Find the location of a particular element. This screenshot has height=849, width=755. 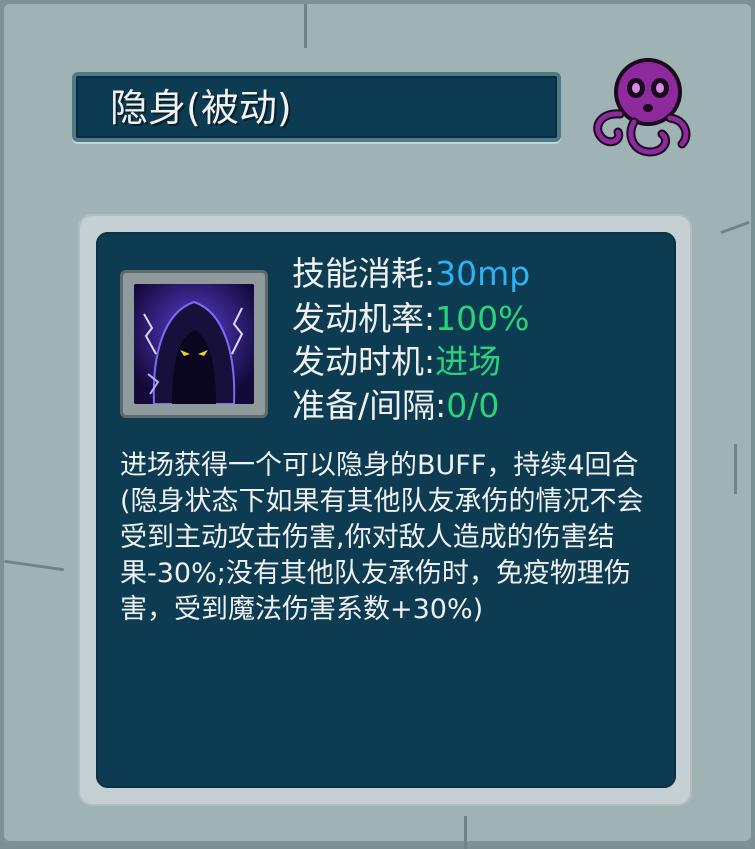

stat-mp-cost: 技能消耗:30mp is located at coordinates (411, 274).